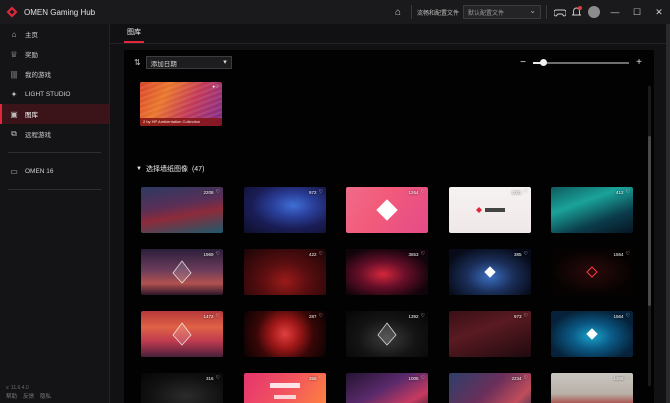  I want to click on tab-gallery: 图库, so click(134, 35).